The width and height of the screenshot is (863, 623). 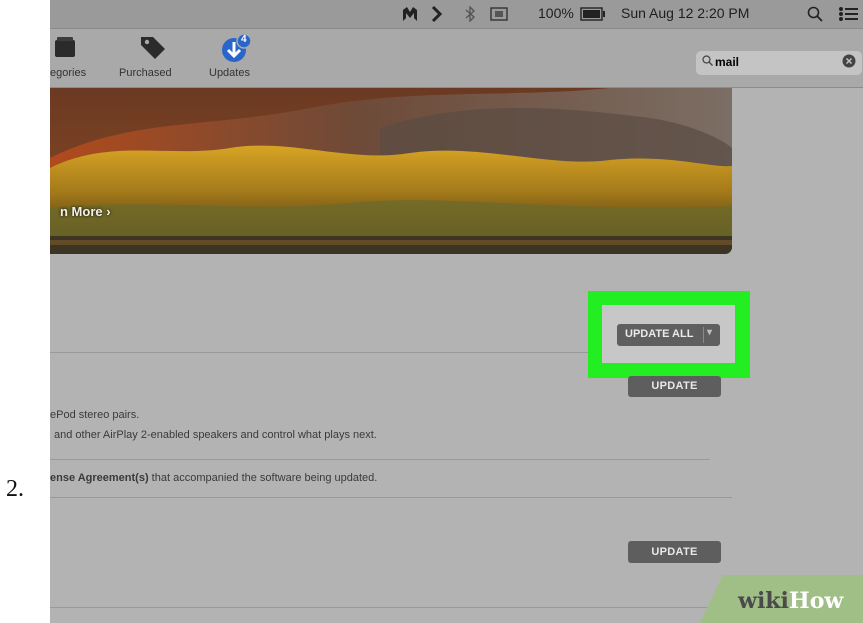 I want to click on clear-search-icon, so click(x=850, y=62).